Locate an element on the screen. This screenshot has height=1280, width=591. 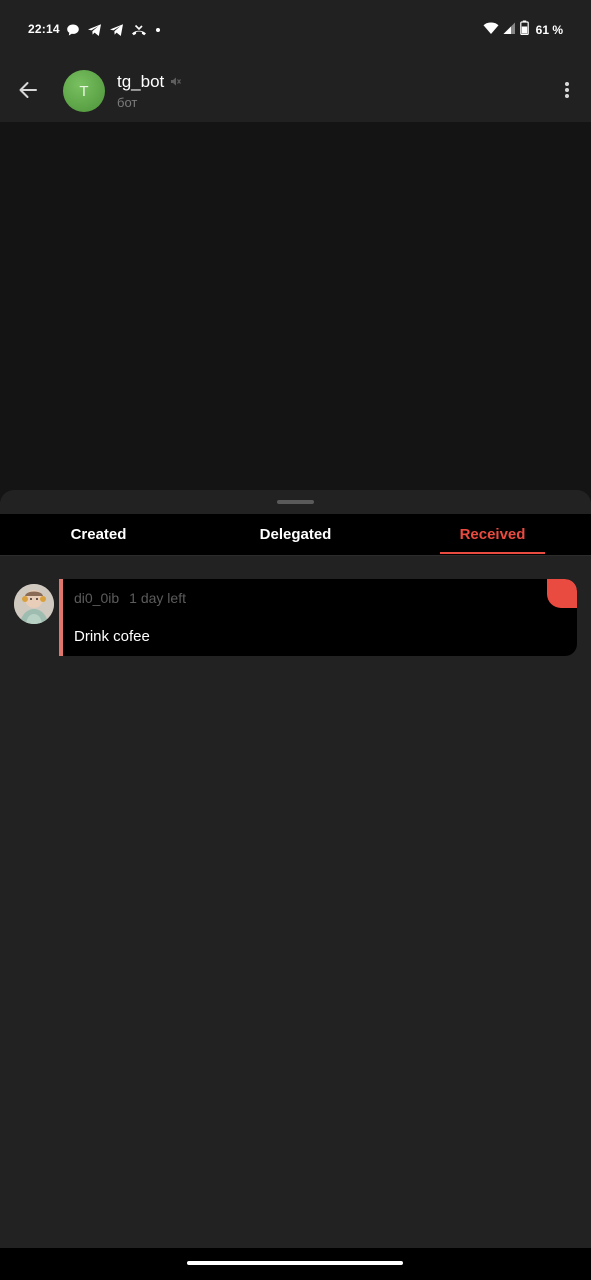
task-meta: di0_0ib 1 day left is located at coordinates (130, 598).